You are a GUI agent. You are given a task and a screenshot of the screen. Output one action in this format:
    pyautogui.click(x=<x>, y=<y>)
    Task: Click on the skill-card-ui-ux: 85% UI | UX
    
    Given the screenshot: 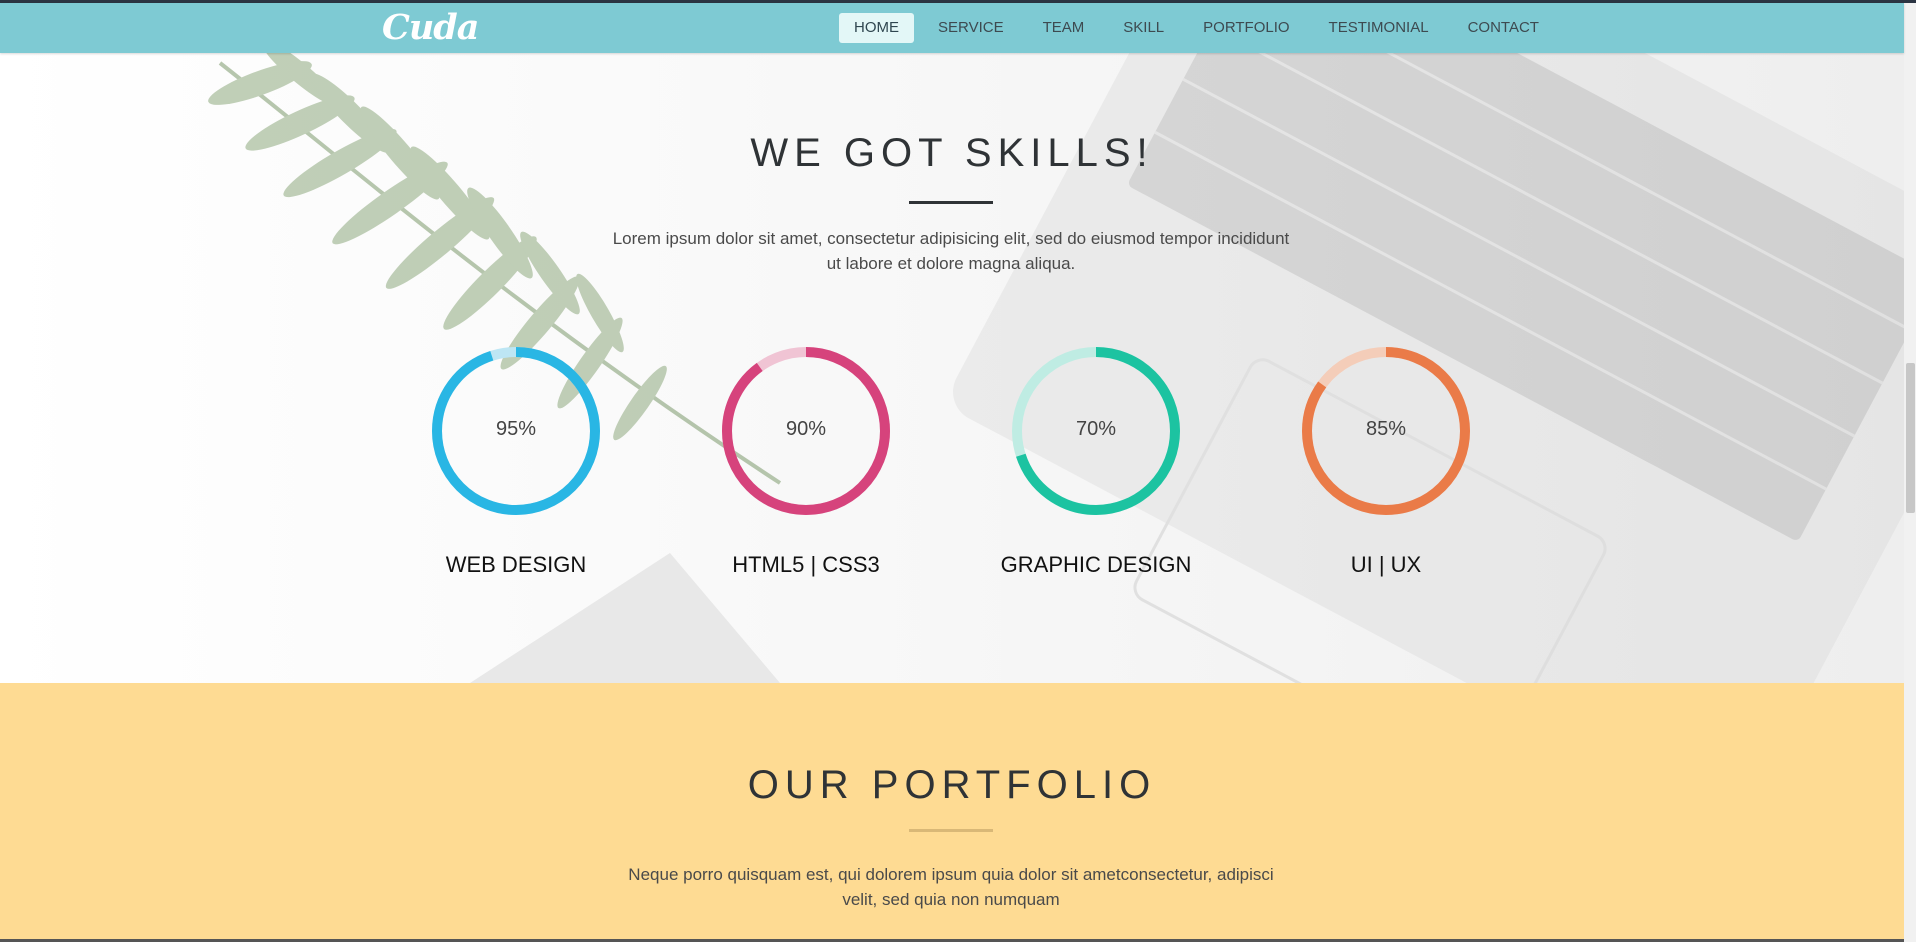 What is the action you would take?
    pyautogui.click(x=1386, y=461)
    